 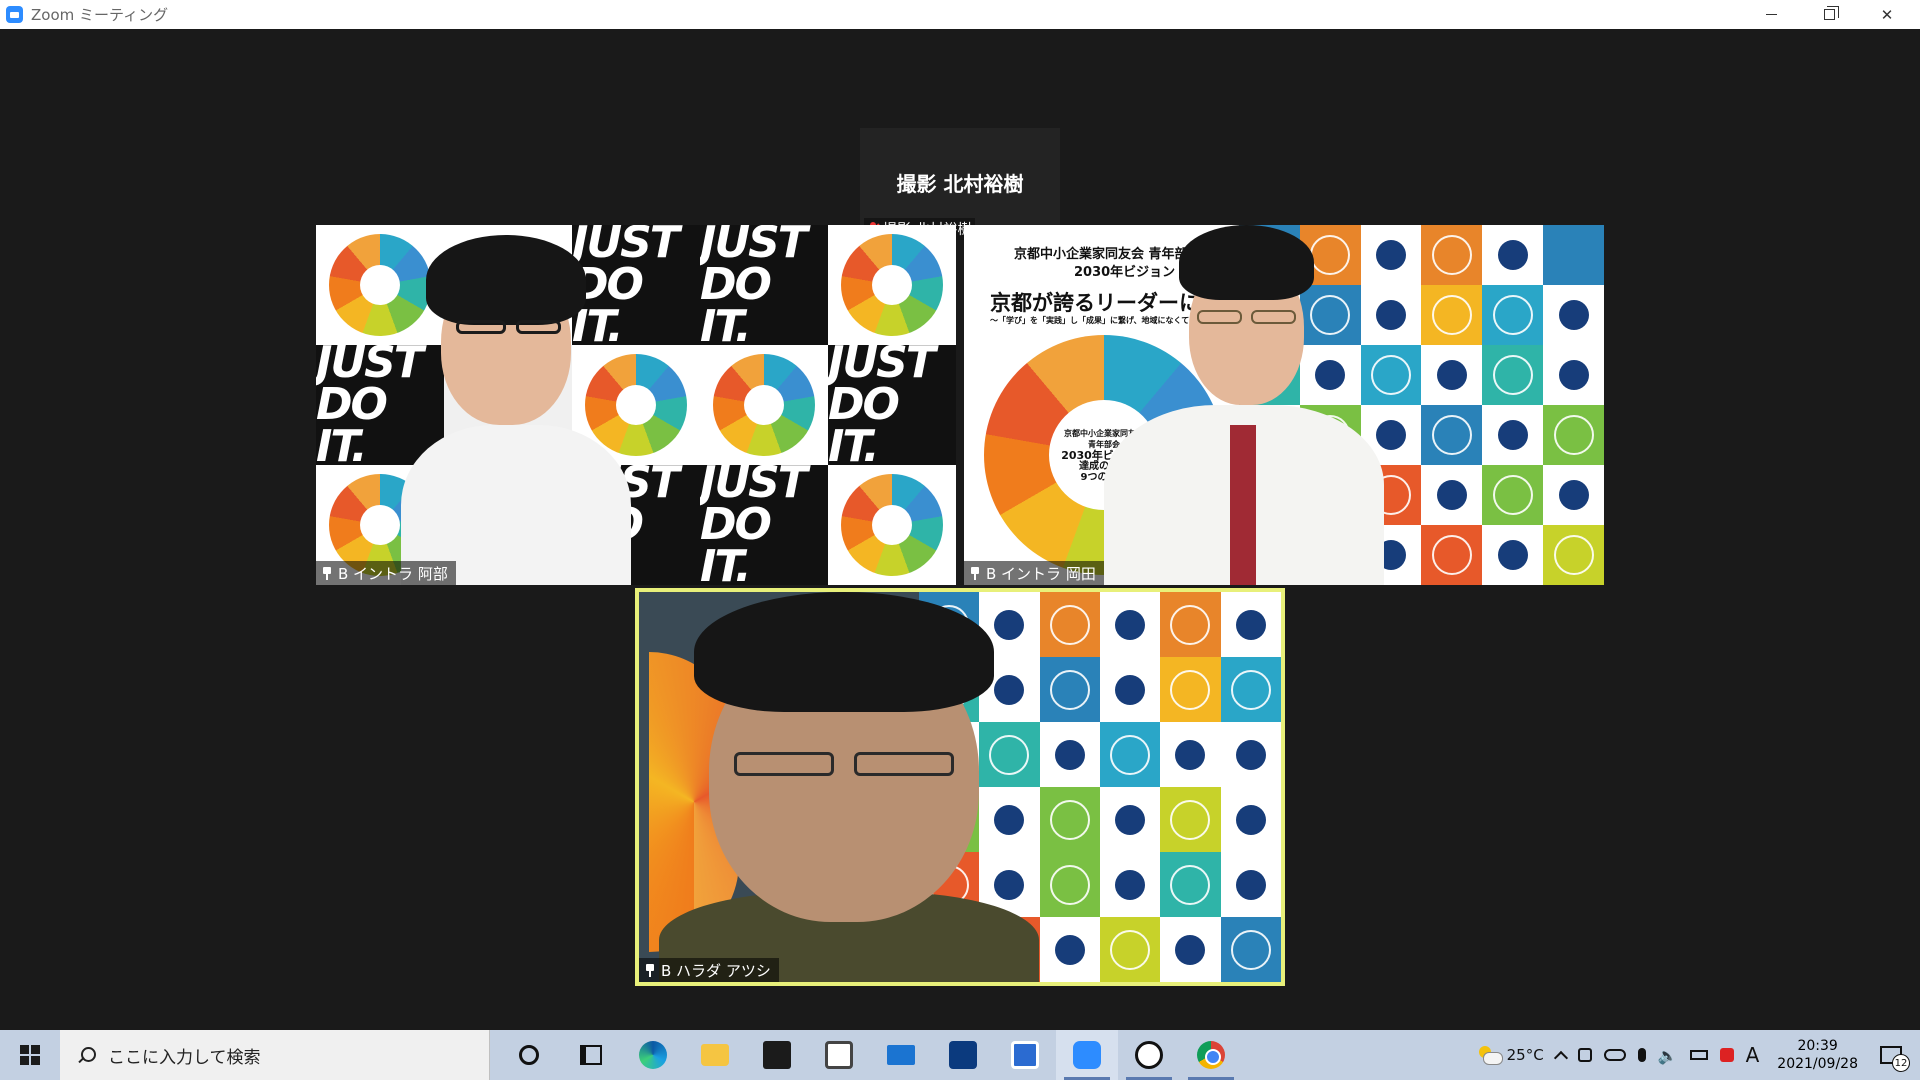 I want to click on participant-name-label: B イントラ 阿部, so click(x=386, y=573).